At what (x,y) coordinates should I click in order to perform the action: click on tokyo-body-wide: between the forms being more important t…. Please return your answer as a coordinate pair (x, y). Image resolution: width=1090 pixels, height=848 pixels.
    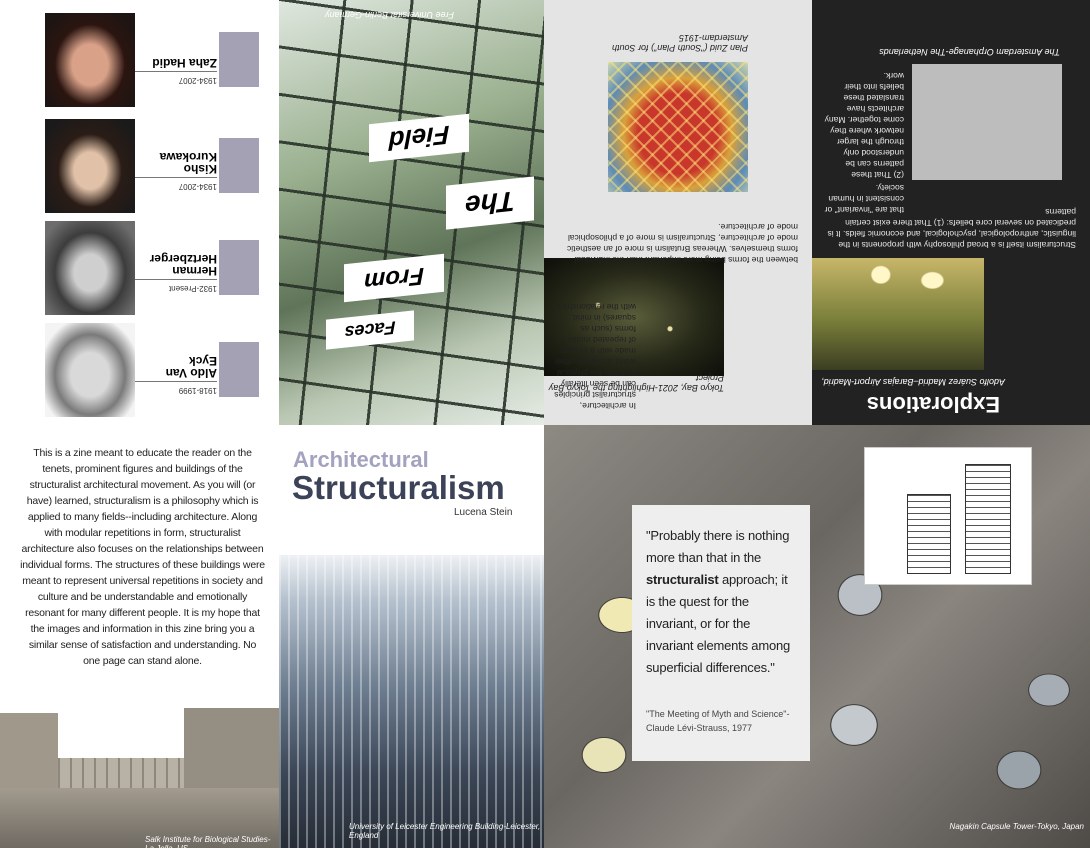
    Looking at the image, I should click on (682, 243).